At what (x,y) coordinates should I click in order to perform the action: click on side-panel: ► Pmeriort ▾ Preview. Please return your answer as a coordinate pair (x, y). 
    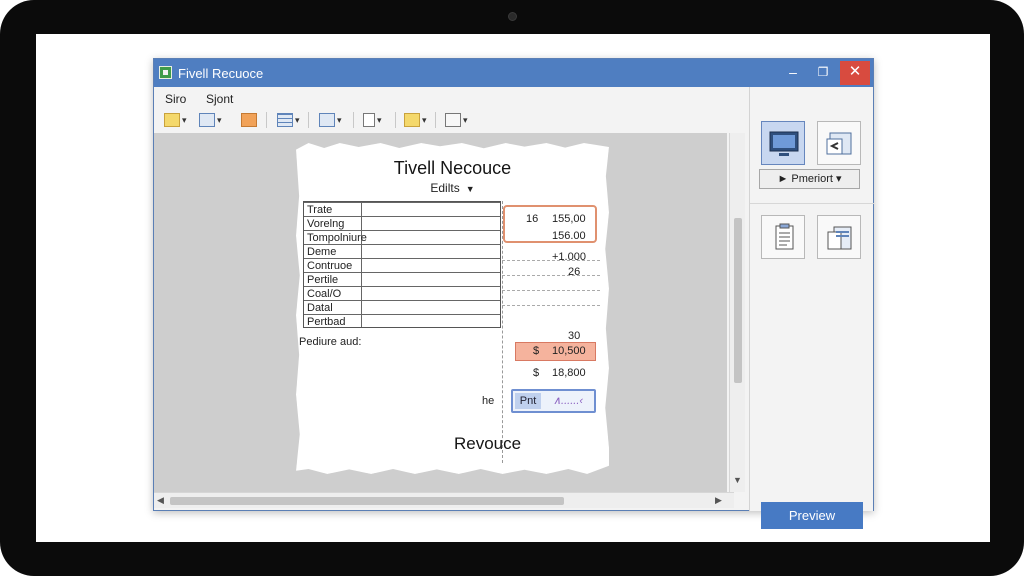
    Looking at the image, I should click on (811, 308).